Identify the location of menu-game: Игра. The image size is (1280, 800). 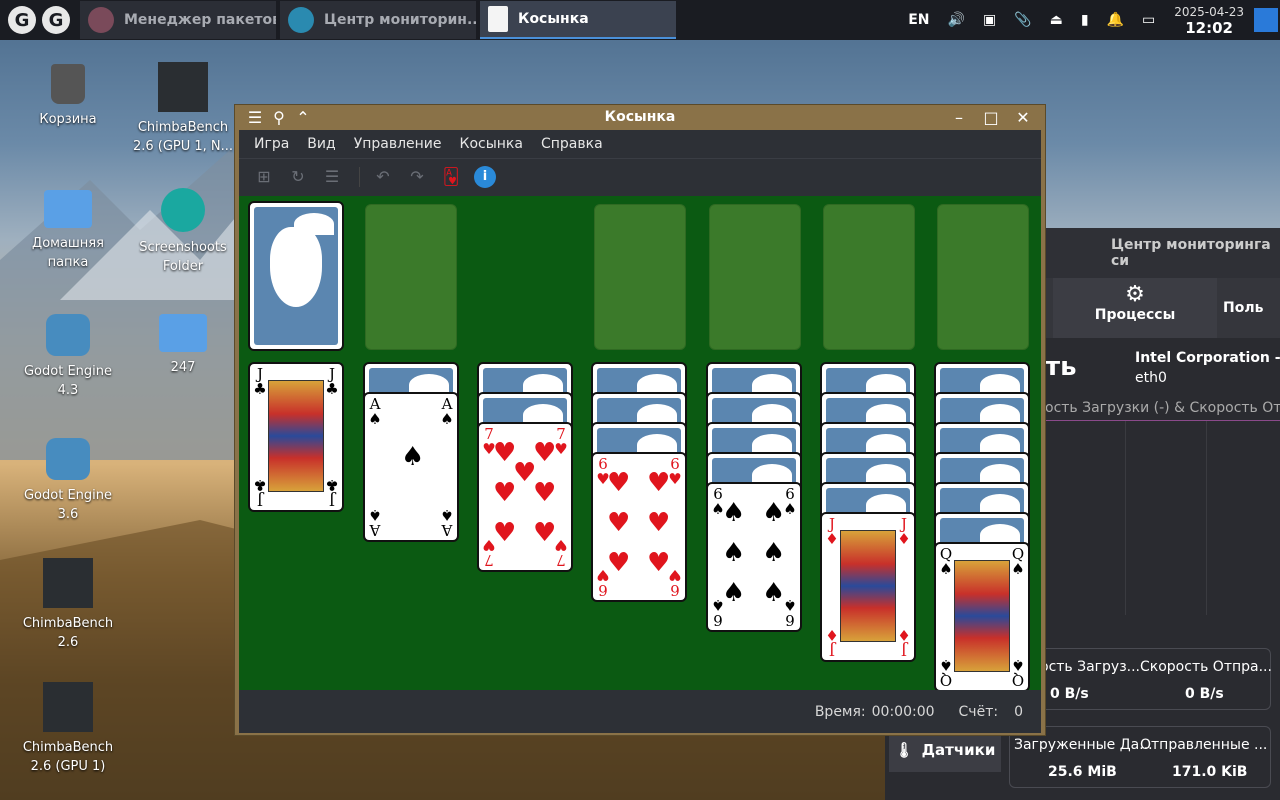
(271, 144).